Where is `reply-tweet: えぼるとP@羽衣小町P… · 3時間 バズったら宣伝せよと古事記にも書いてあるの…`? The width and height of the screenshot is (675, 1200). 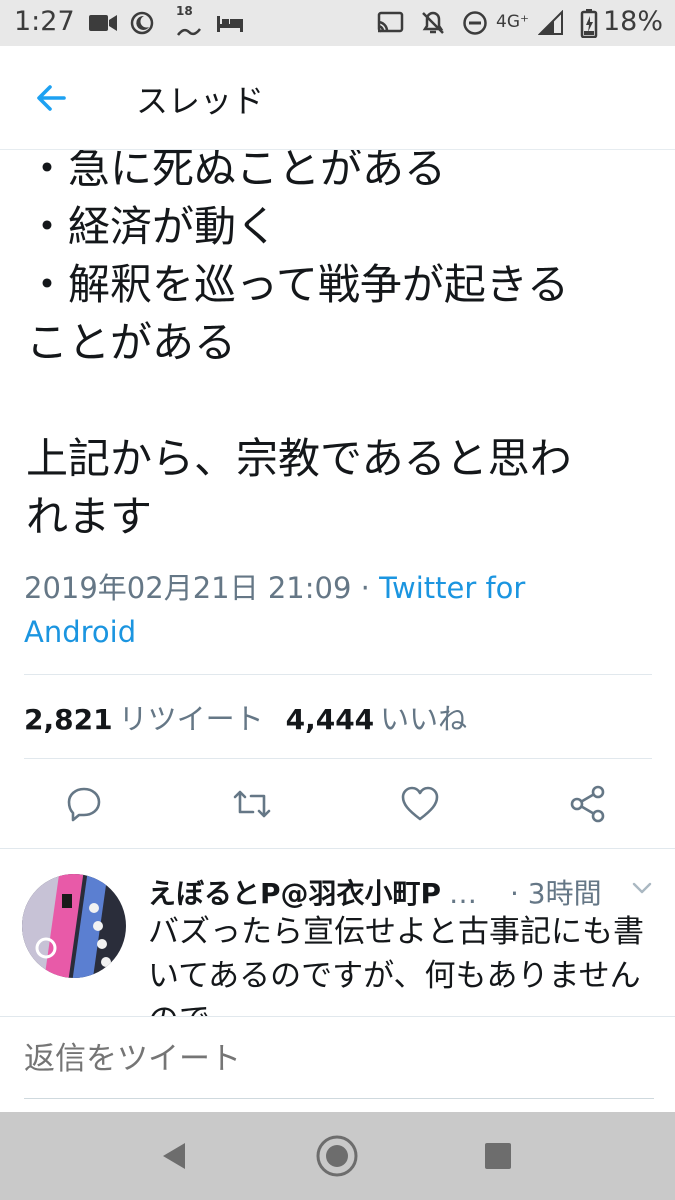 reply-tweet: えぼるとP@羽衣小町P… · 3時間 バズったら宣伝せよと古事記にも書いてあるの… is located at coordinates (337, 934).